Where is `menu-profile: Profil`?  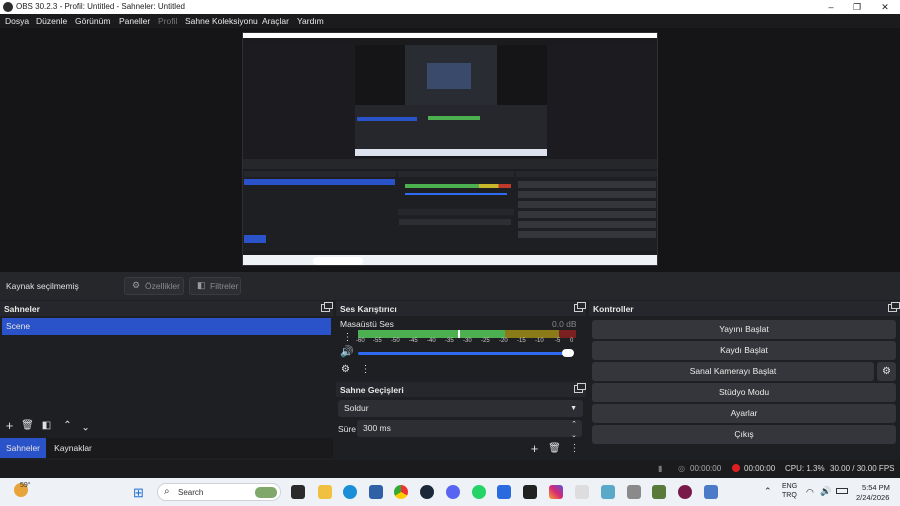 menu-profile: Profil is located at coordinates (167, 21).